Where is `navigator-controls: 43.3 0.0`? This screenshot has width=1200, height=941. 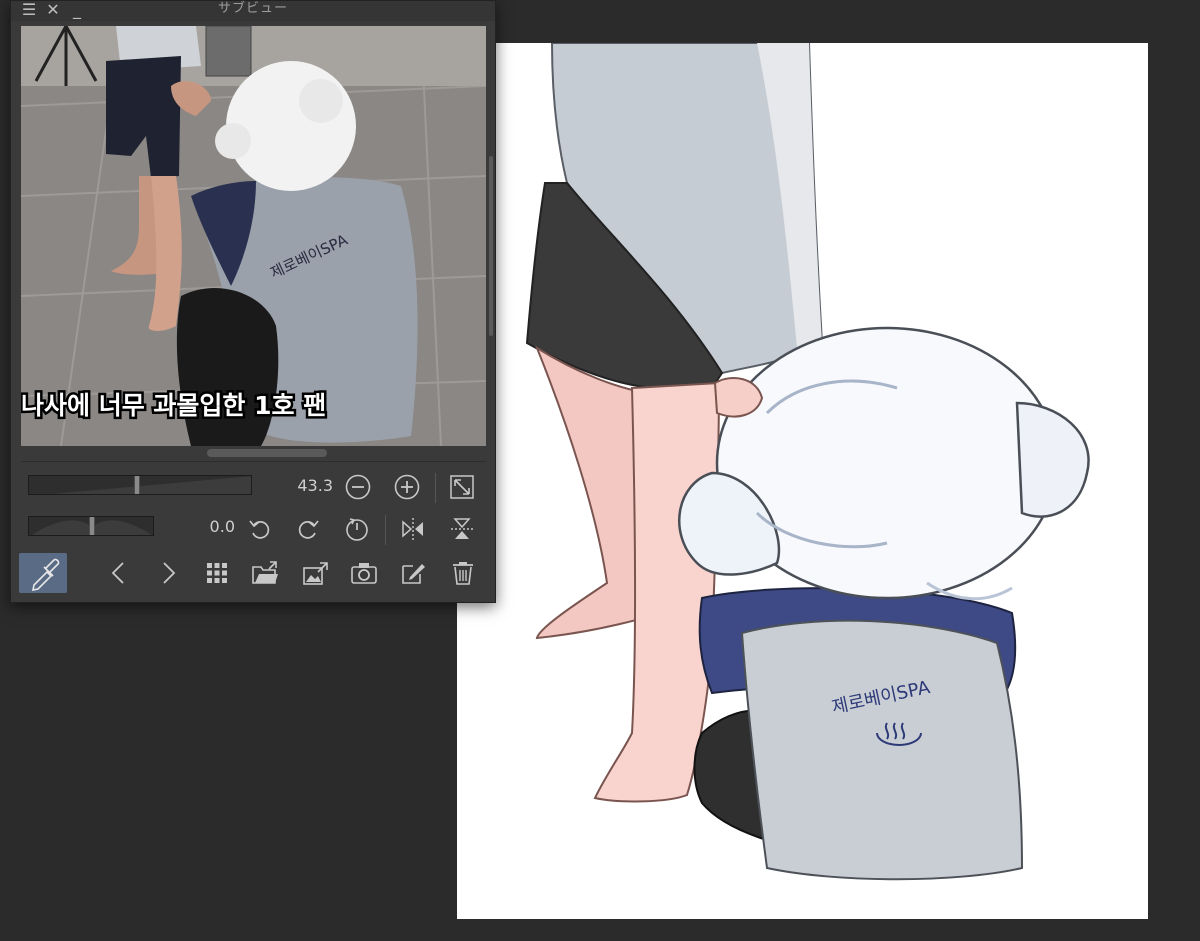
navigator-controls: 43.3 0.0 is located at coordinates (253, 533).